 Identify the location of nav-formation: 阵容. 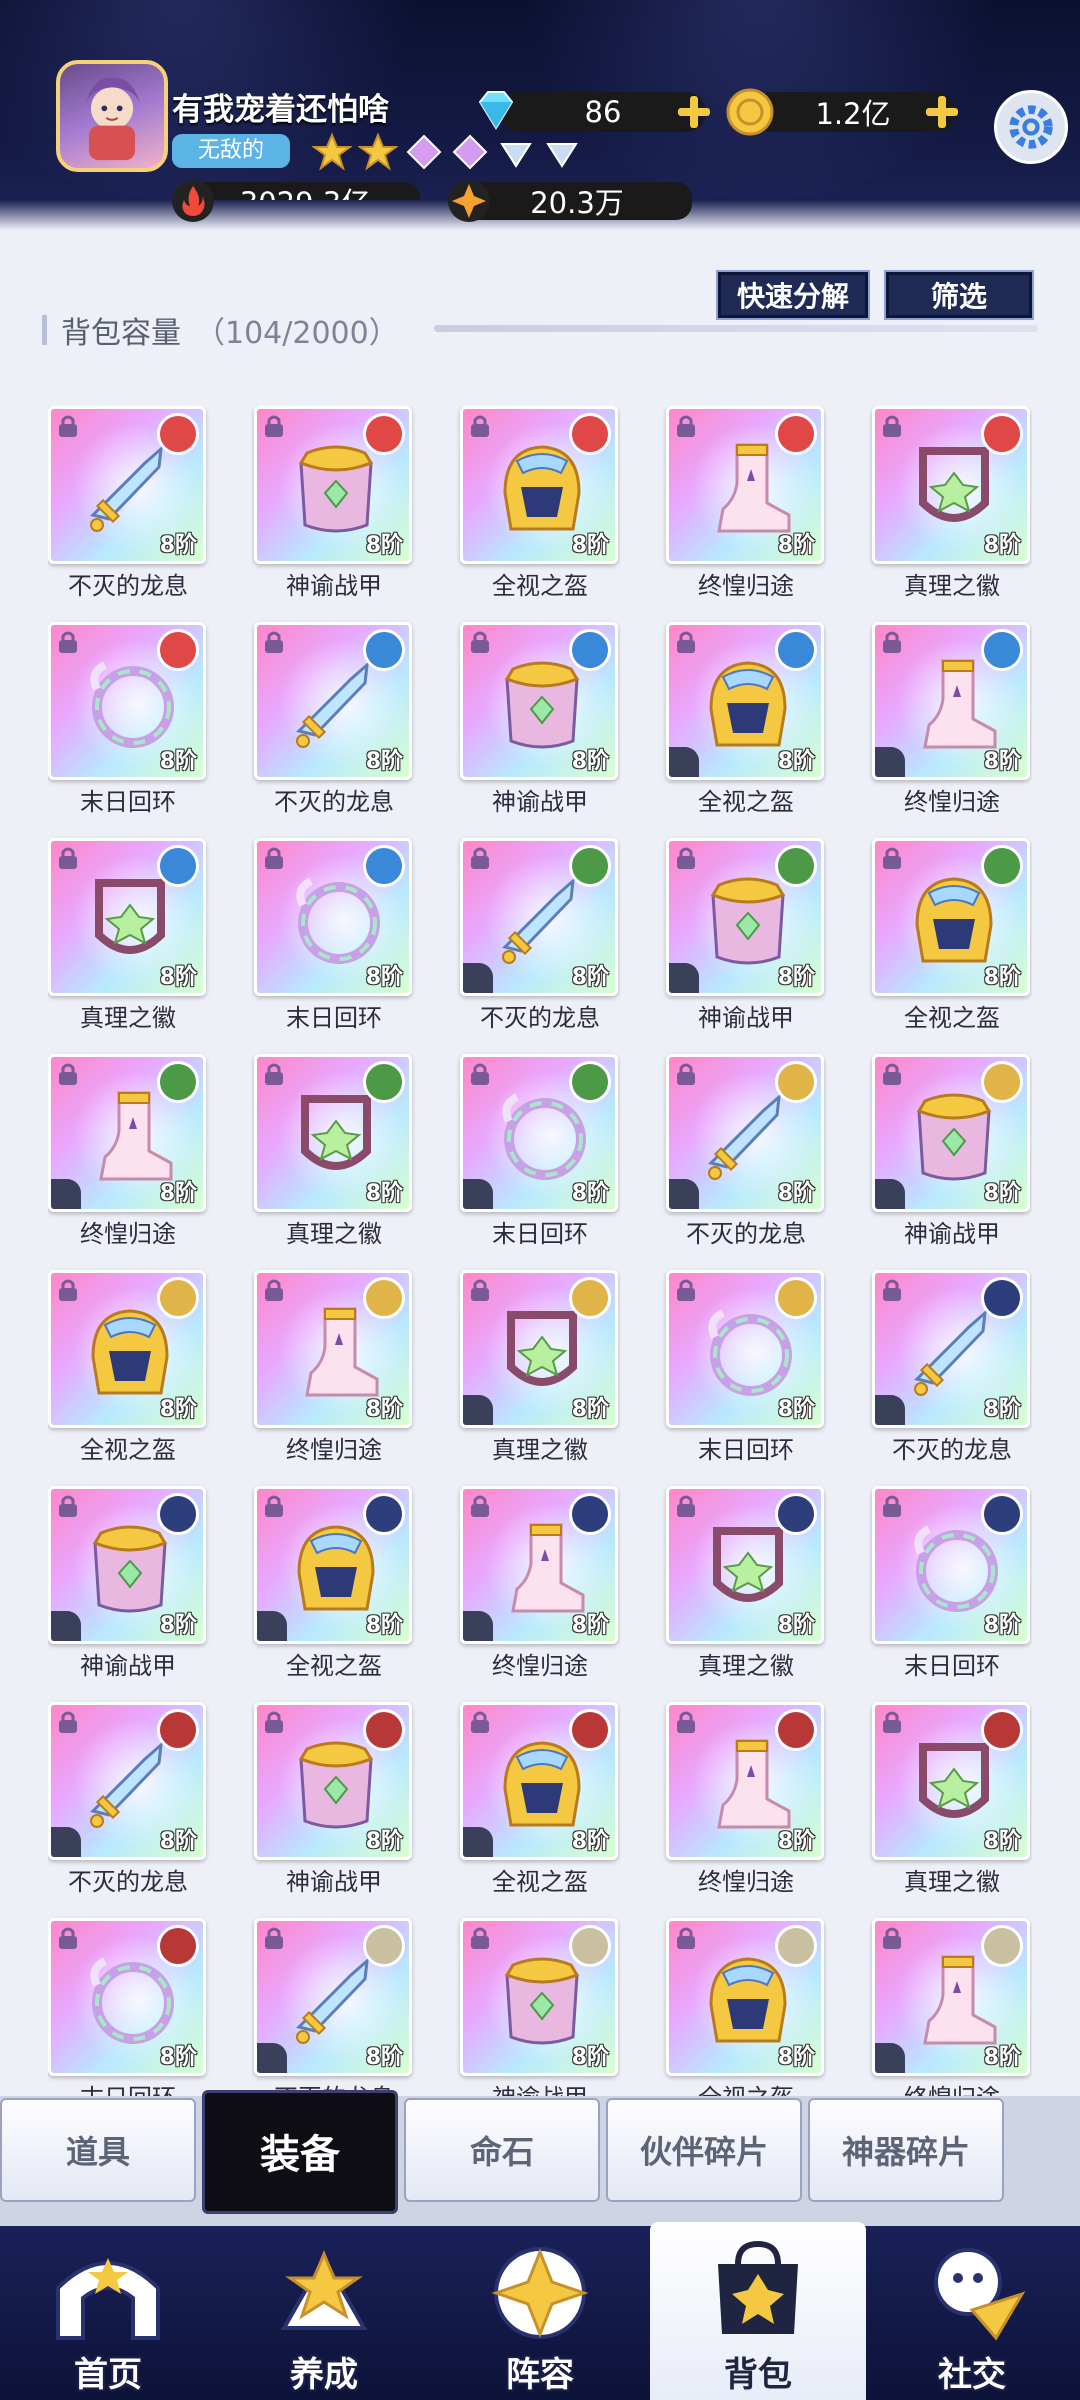
(540, 2313).